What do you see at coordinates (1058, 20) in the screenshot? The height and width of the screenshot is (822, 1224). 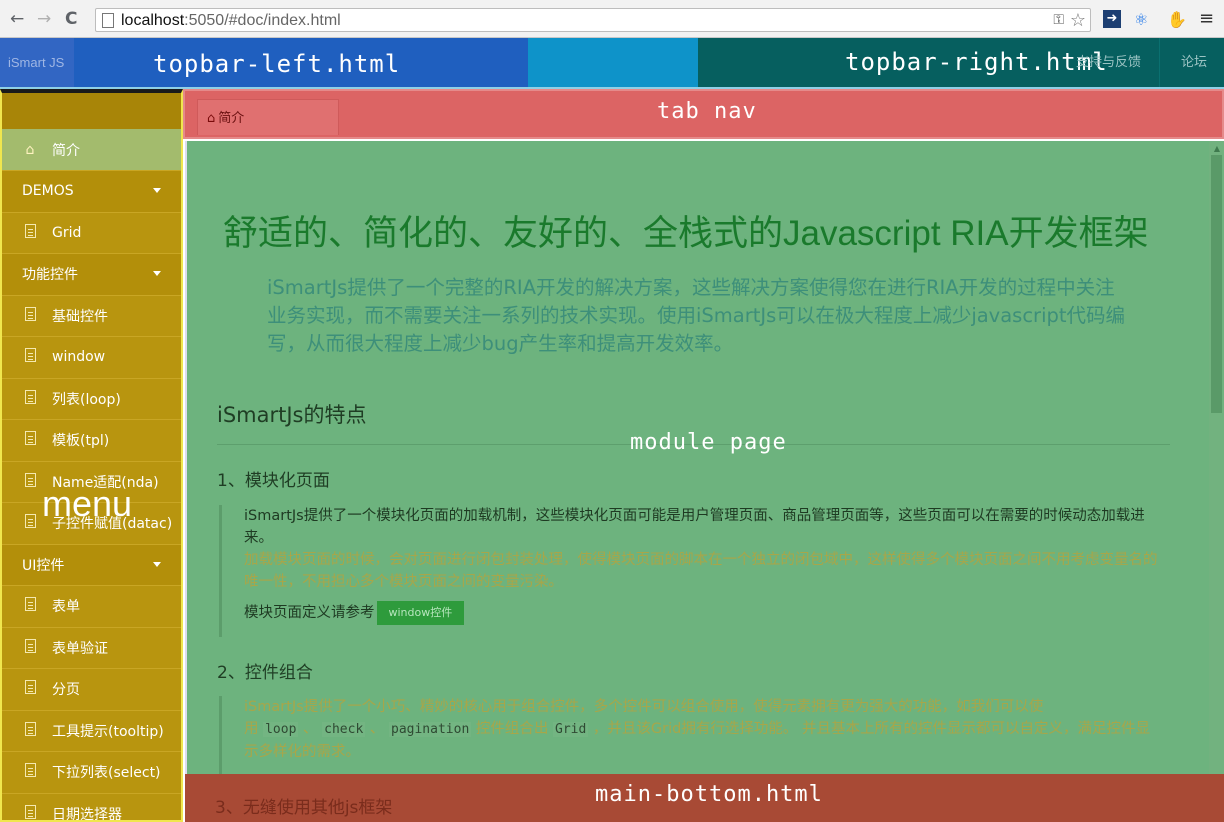 I see `key-icon: ⚿` at bounding box center [1058, 20].